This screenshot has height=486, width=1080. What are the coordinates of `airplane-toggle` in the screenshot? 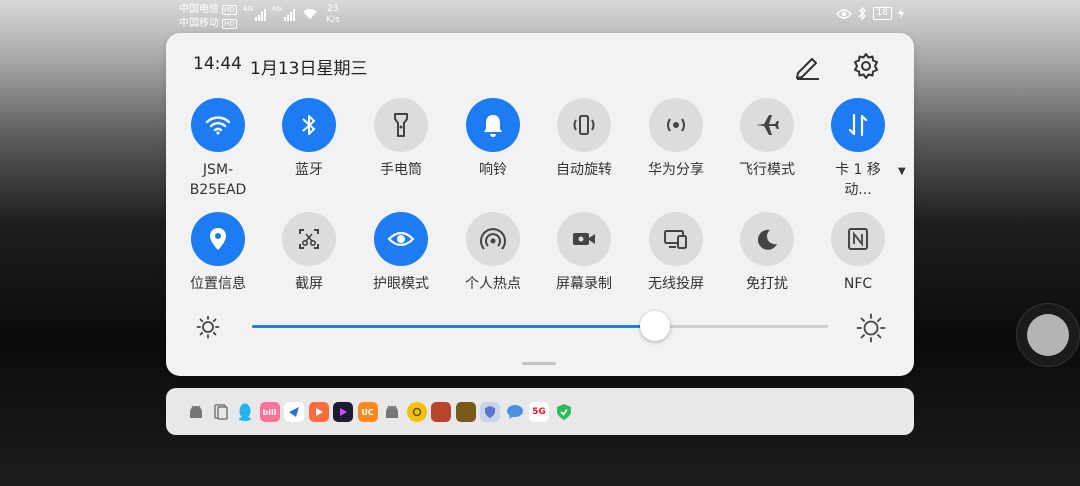 It's located at (767, 125).